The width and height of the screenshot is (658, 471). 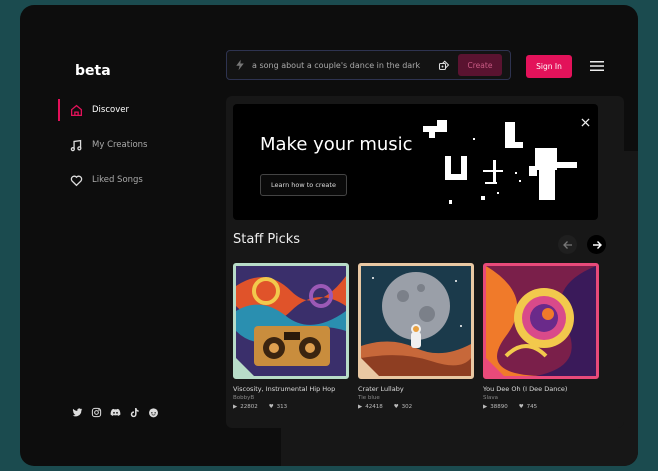 I want to click on song-artist: Slava, so click(x=541, y=398).